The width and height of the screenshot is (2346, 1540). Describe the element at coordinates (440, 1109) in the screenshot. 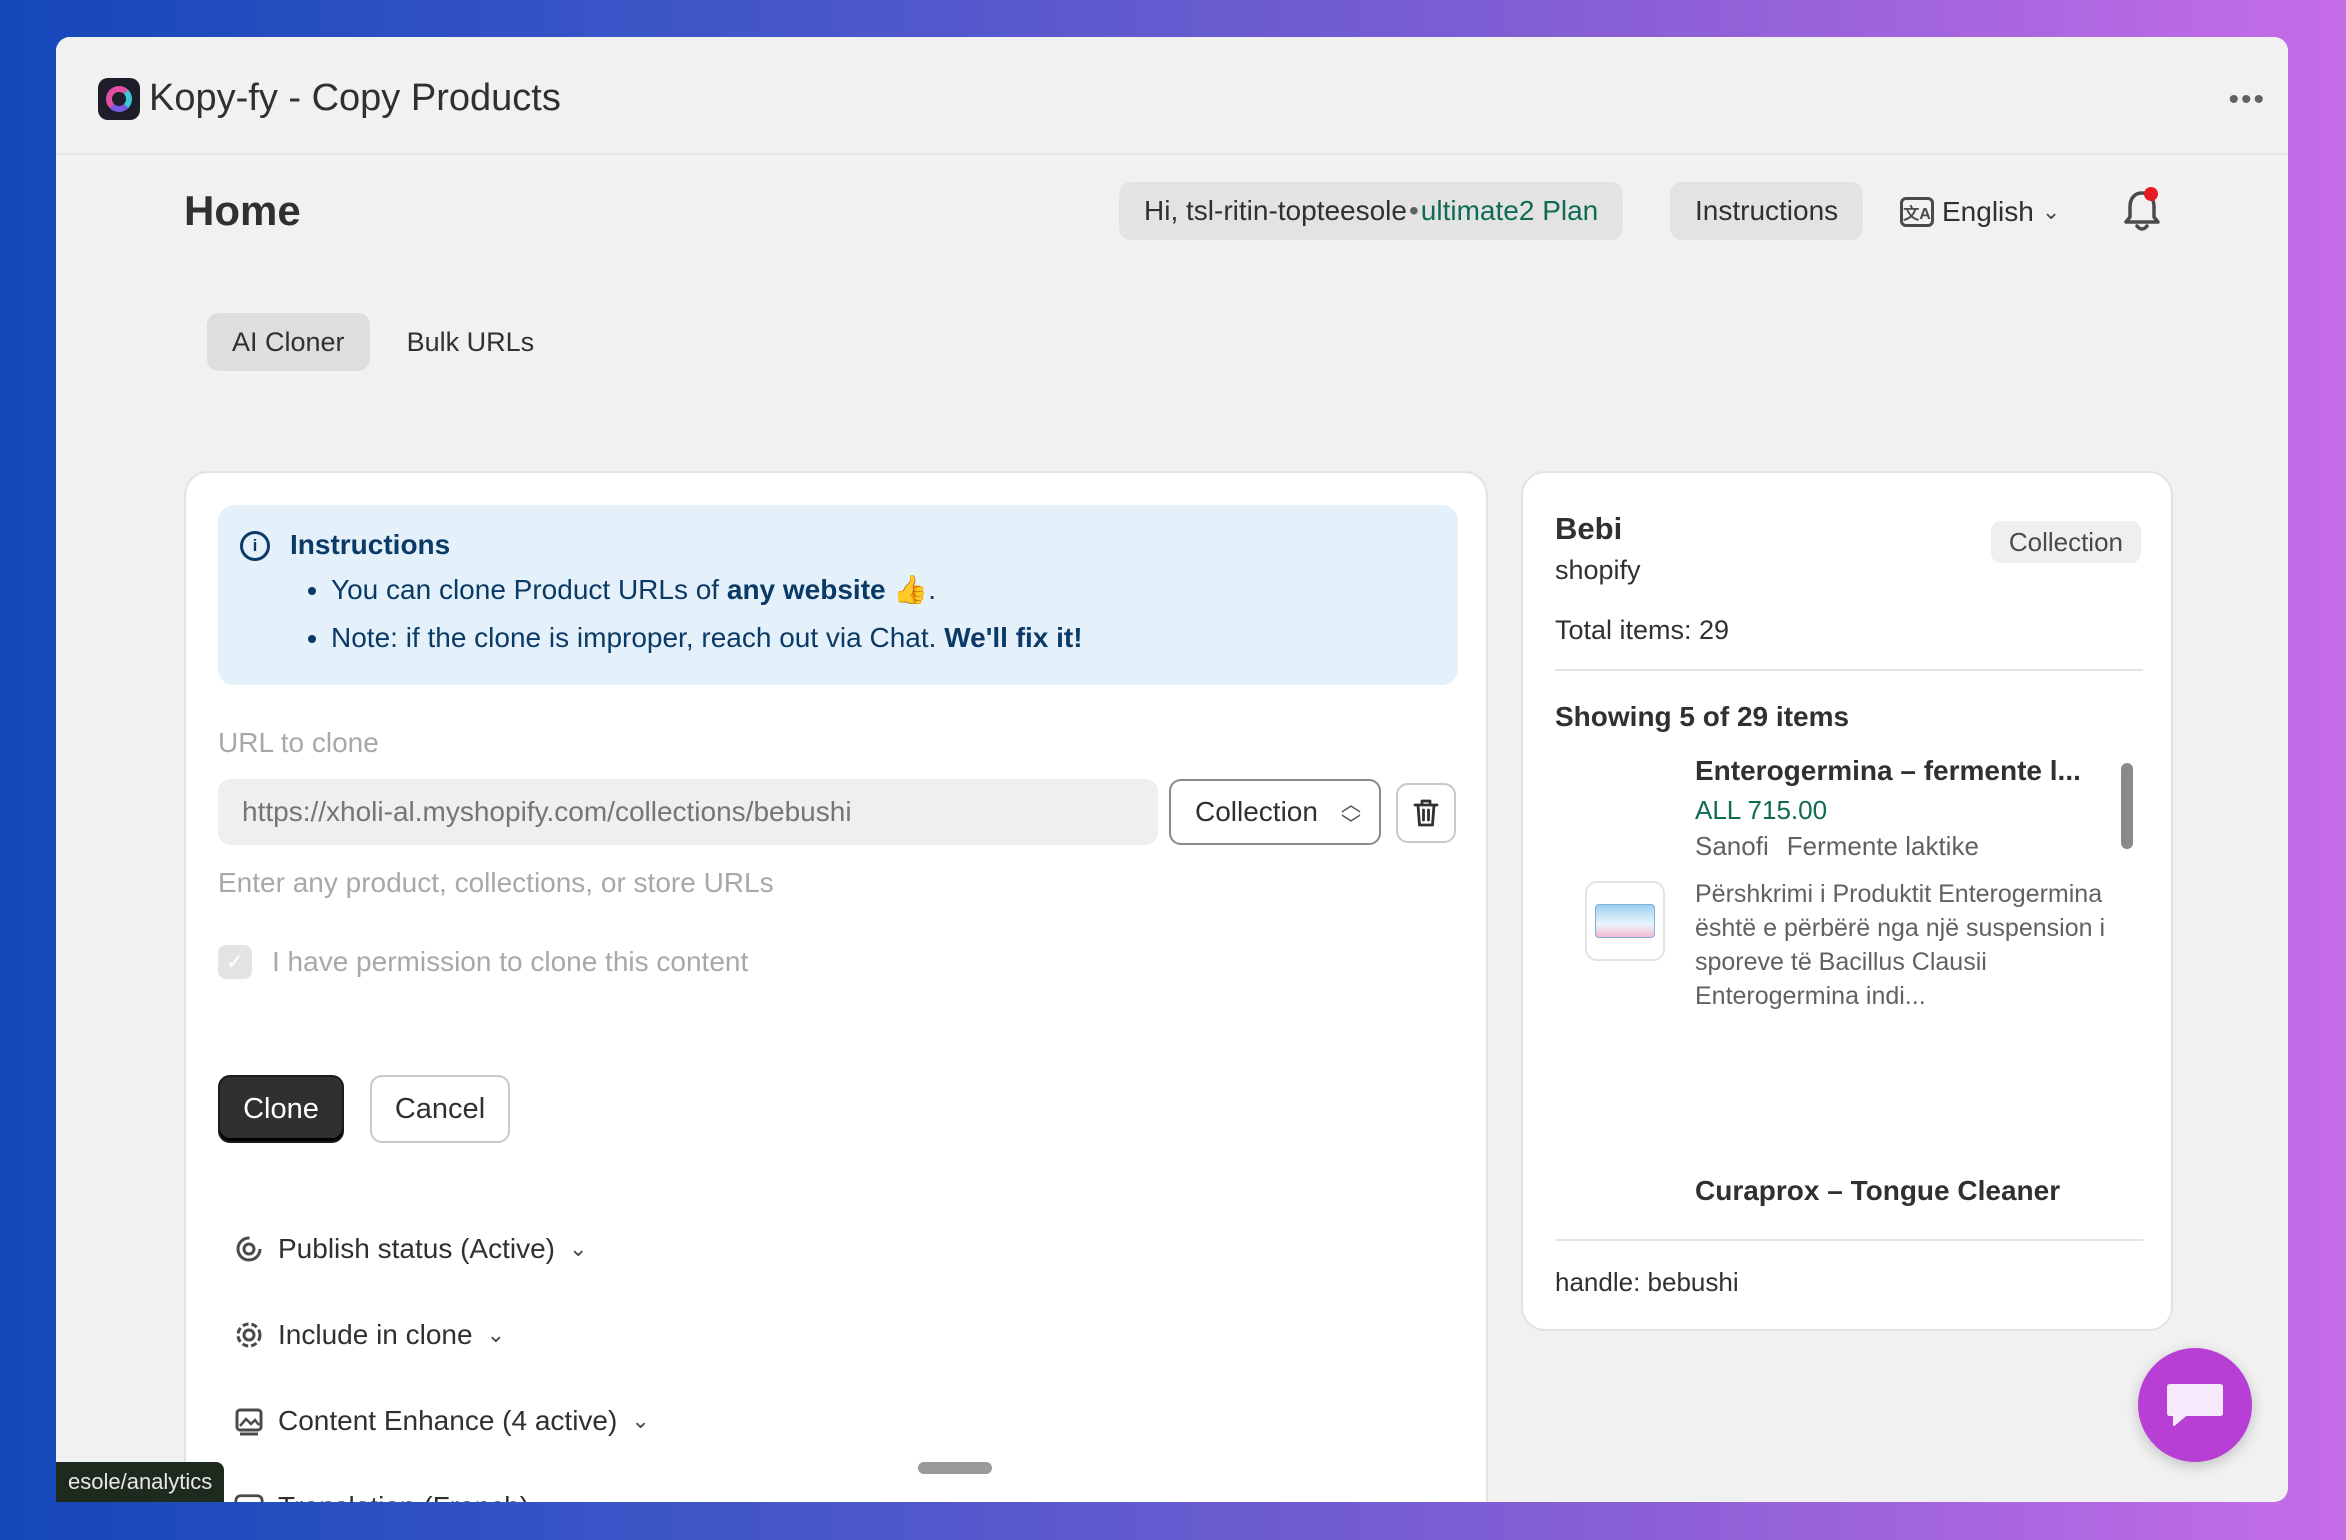

I see `cancel-button: Cancel` at that location.